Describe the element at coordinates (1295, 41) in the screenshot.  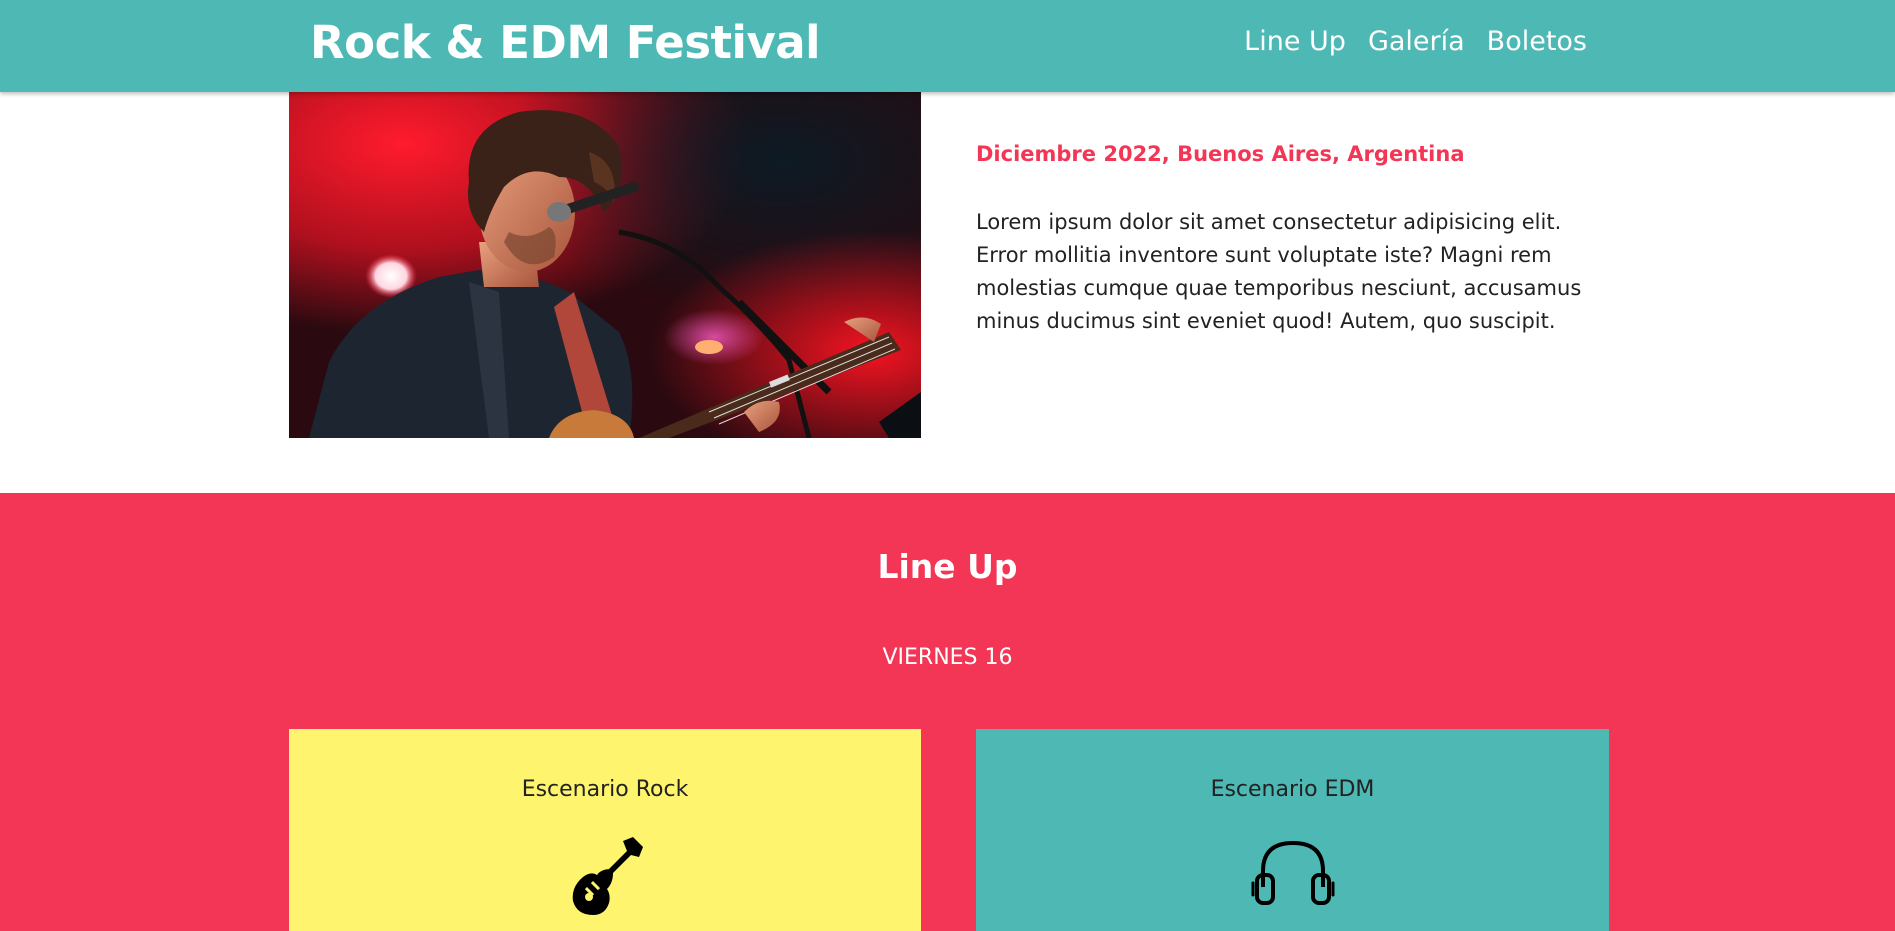
I see `nav-link-lineup: Line Up` at that location.